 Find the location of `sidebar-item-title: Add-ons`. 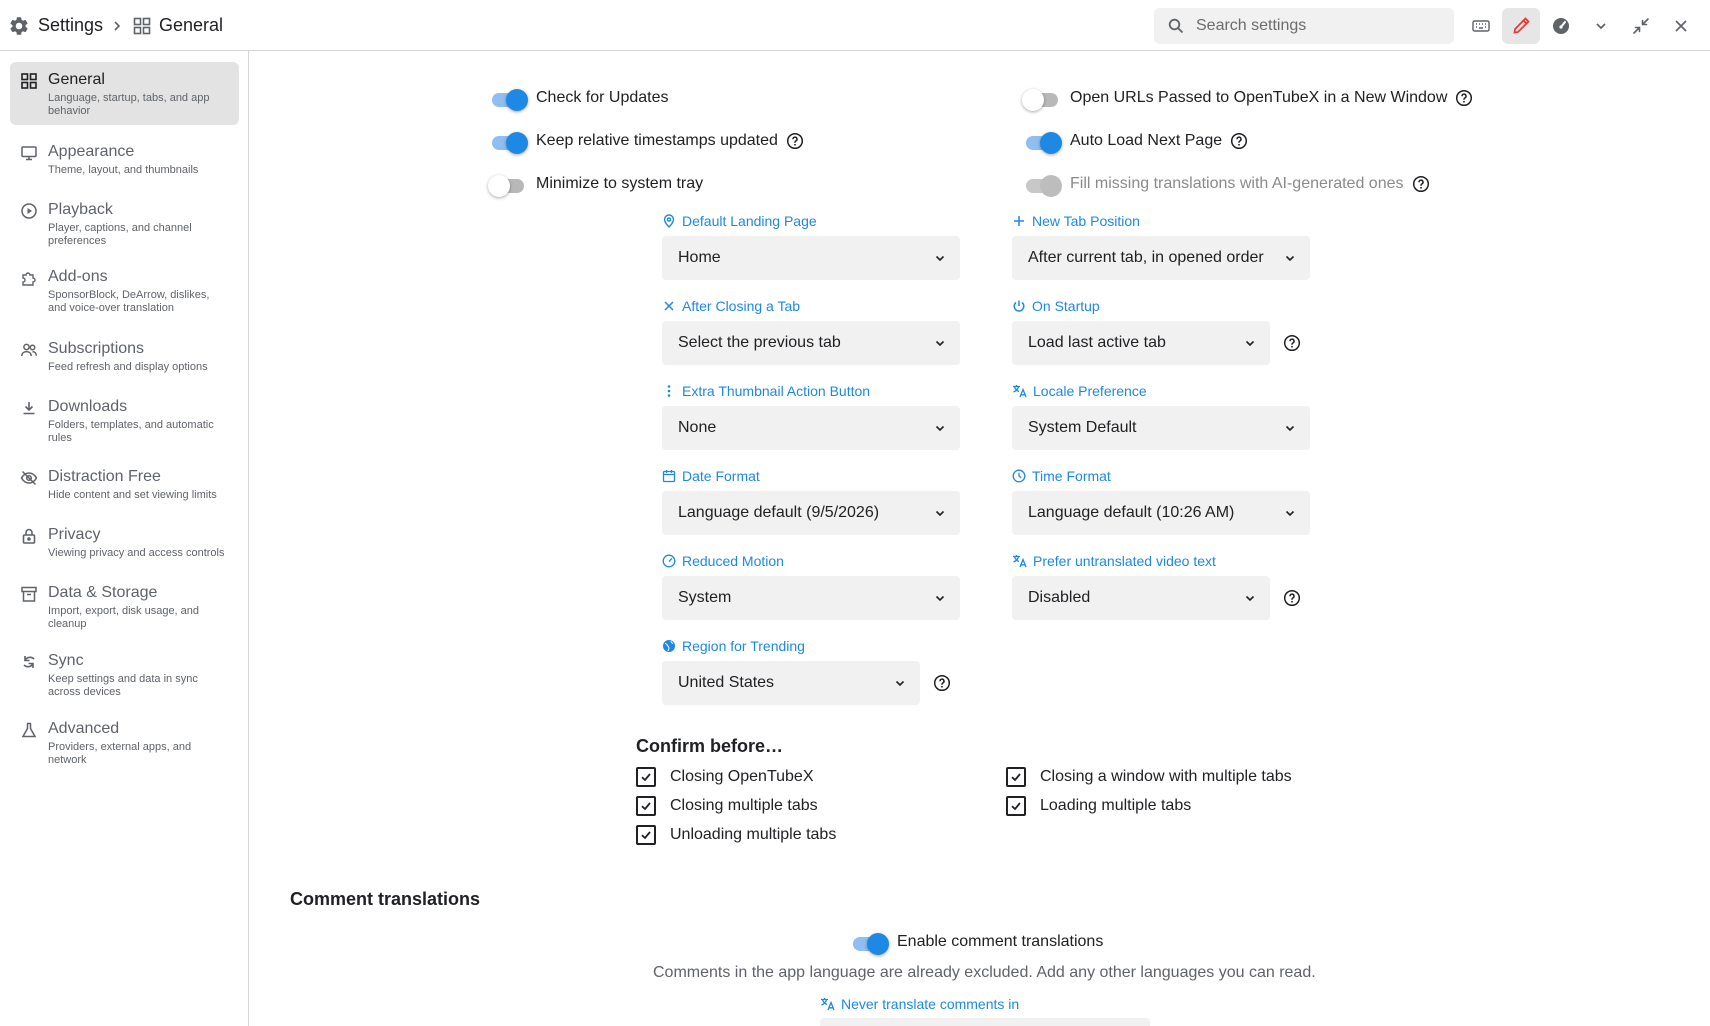

sidebar-item-title: Add-ons is located at coordinates (78, 276).